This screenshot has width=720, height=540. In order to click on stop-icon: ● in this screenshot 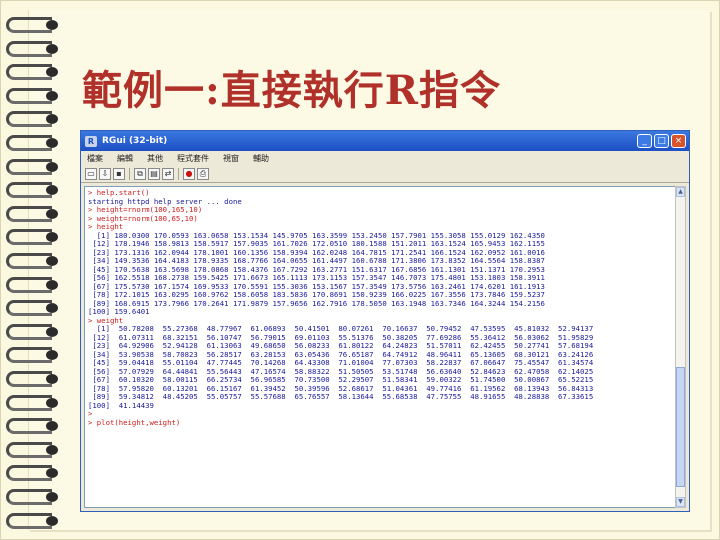, I will do `click(189, 174)`.